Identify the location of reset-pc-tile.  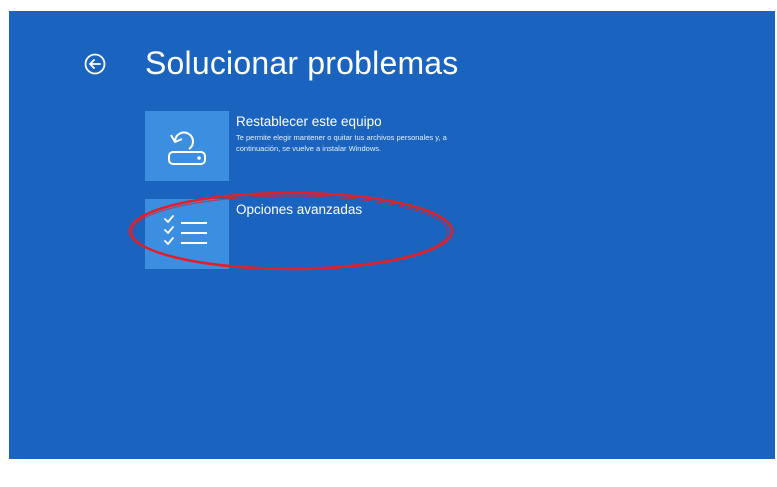
(187, 146).